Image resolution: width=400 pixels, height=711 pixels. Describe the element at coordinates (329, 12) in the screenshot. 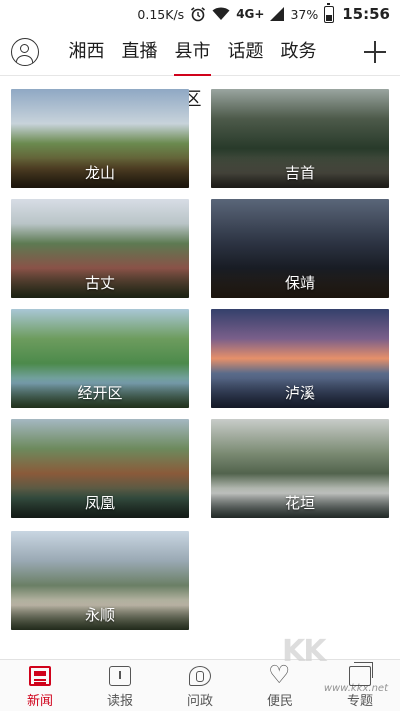

I see `battery-icon` at that location.